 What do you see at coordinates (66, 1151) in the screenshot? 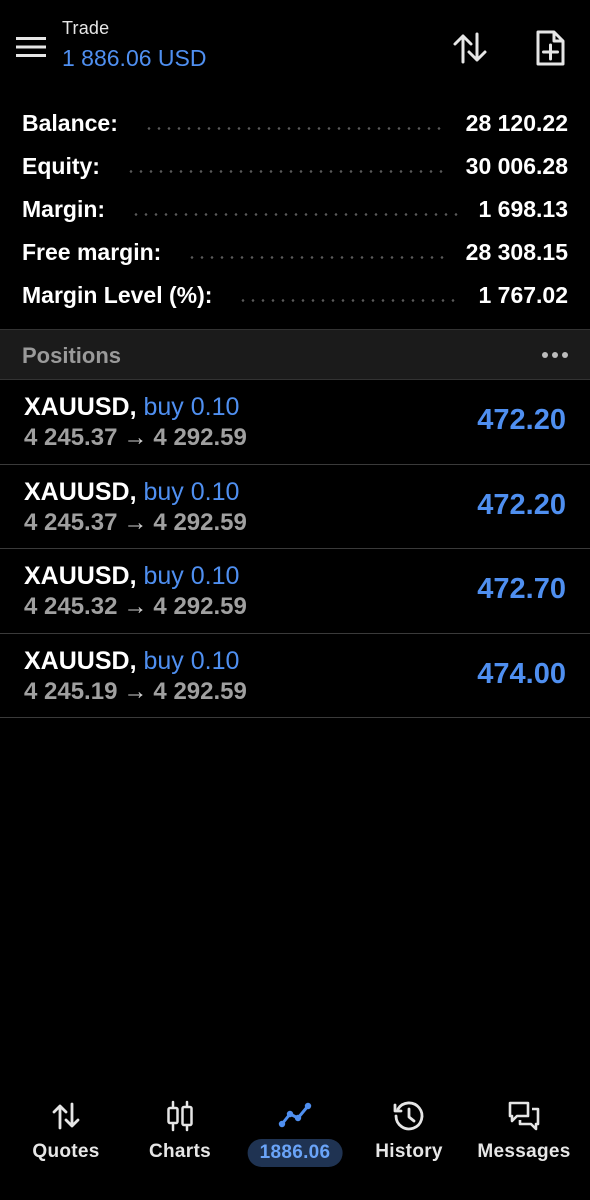
I see `nav-label: Quotes` at bounding box center [66, 1151].